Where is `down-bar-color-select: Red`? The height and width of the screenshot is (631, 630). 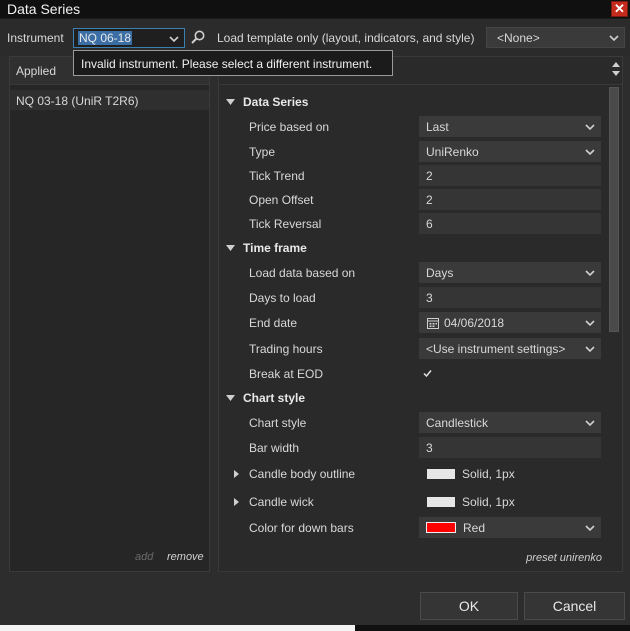
down-bar-color-select: Red is located at coordinates (510, 527).